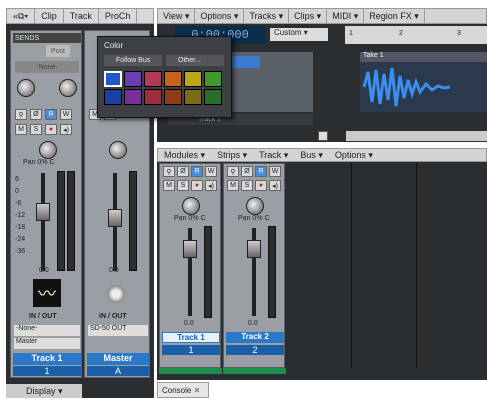  Describe the element at coordinates (354, 155) in the screenshot. I see `console-menu-options: Options ▾` at that location.